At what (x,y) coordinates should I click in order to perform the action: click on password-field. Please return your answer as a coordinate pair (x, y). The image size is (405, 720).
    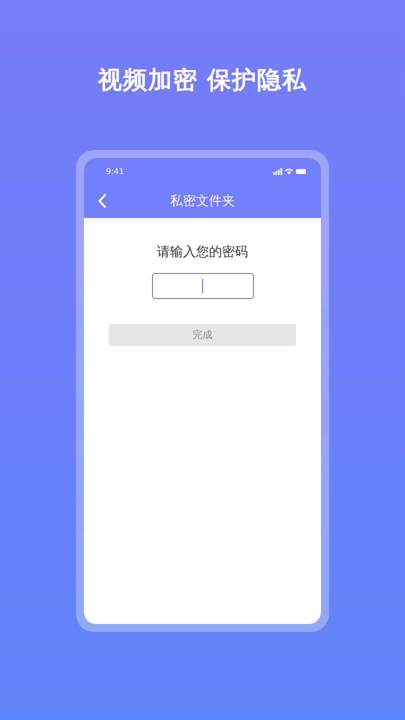
    Looking at the image, I should click on (203, 286).